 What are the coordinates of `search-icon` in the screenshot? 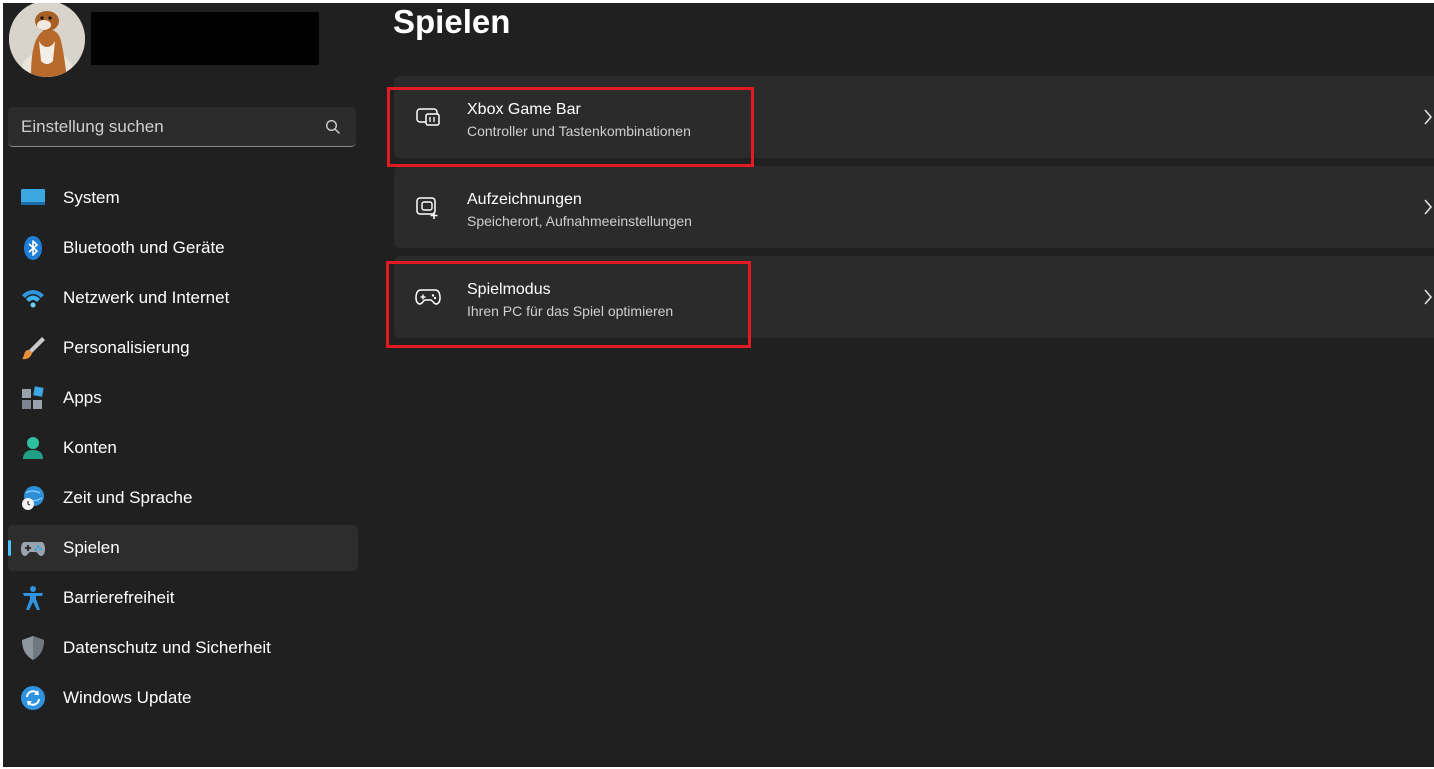 It's located at (333, 127).